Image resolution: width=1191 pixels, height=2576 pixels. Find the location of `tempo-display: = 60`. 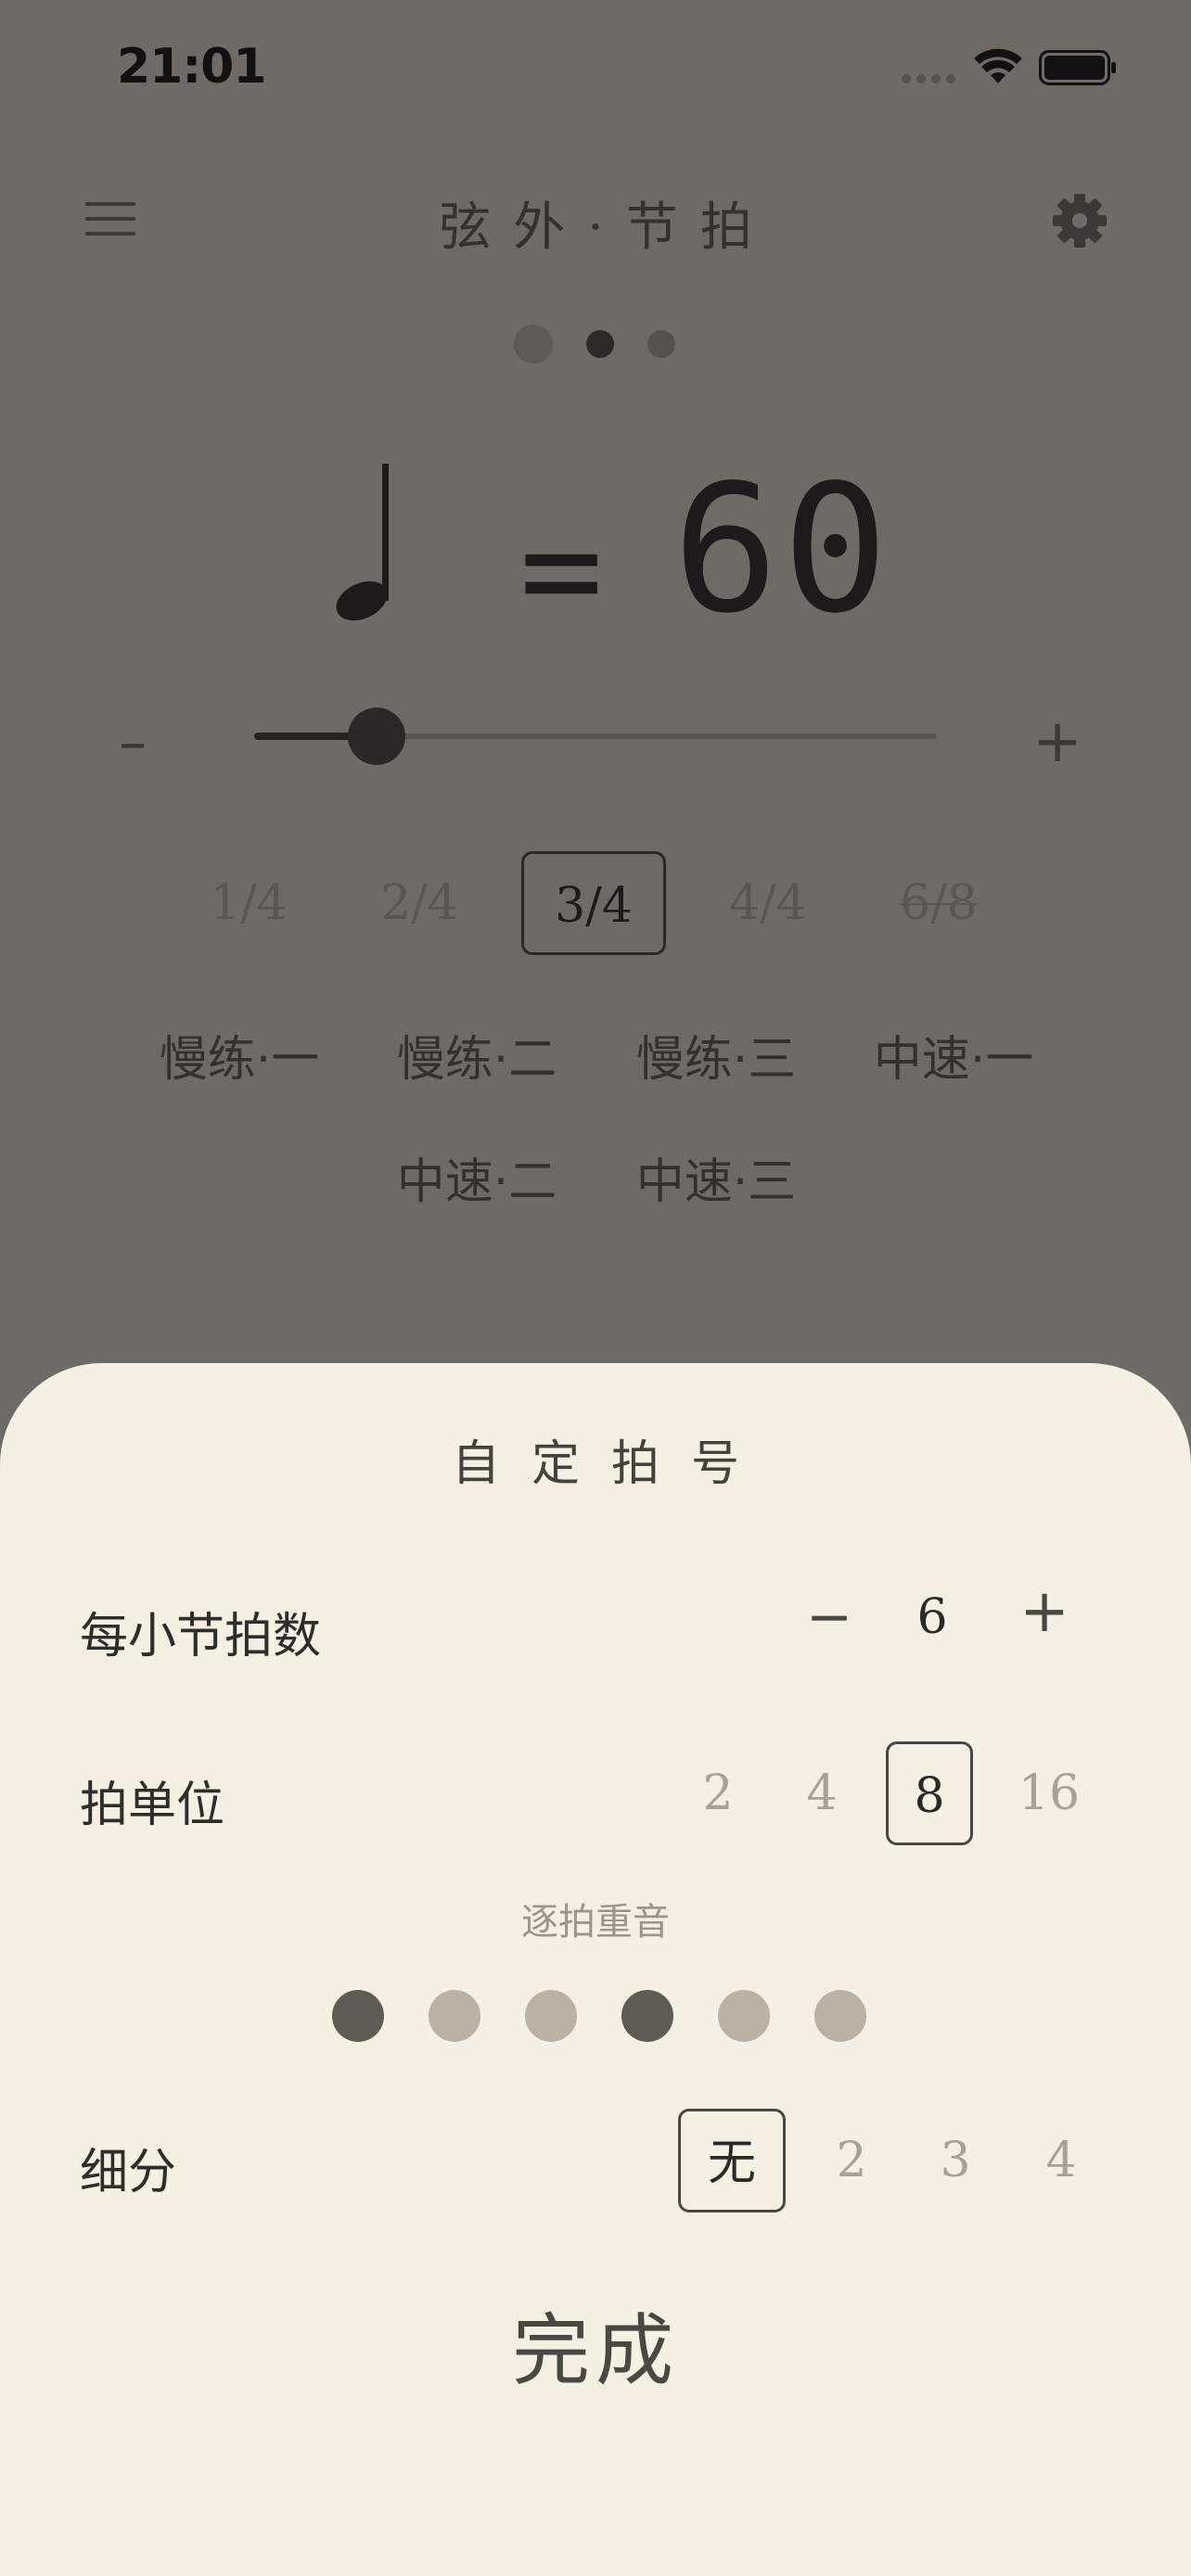

tempo-display: = 60 is located at coordinates (621, 547).